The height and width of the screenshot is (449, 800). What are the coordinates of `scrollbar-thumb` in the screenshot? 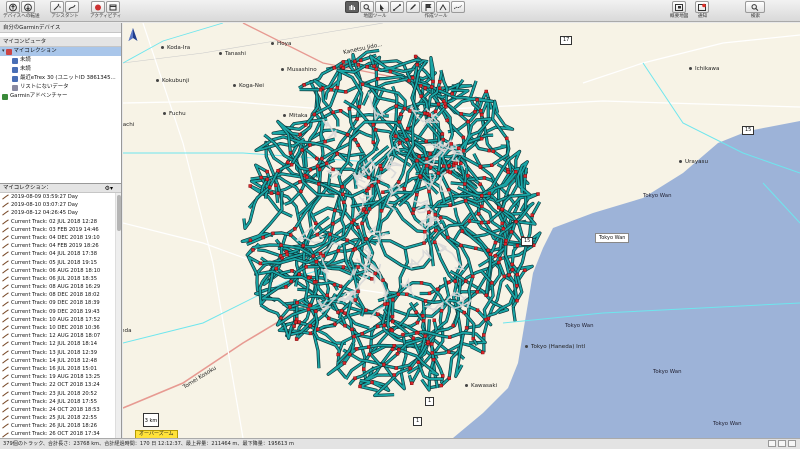 It's located at (119, 213).